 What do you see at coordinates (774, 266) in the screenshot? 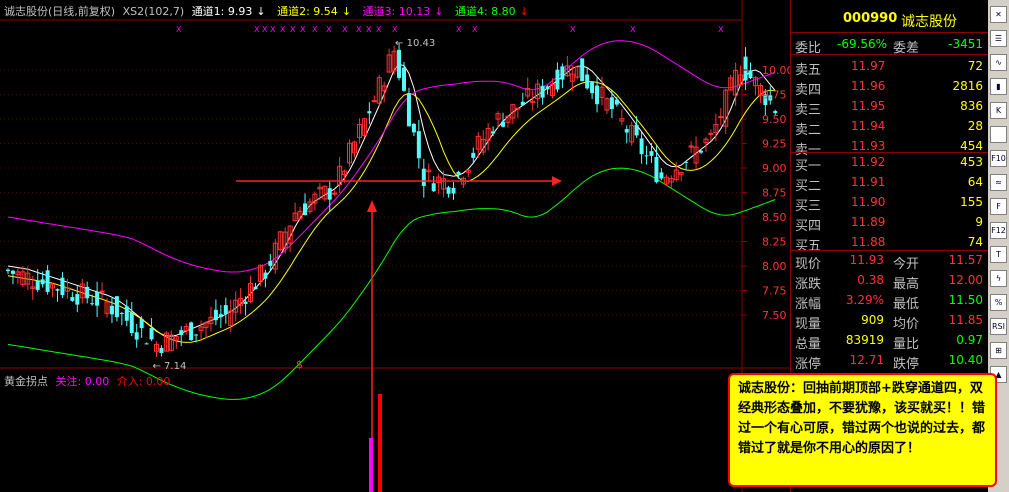
I see `price-tick-label: 8.00` at bounding box center [774, 266].